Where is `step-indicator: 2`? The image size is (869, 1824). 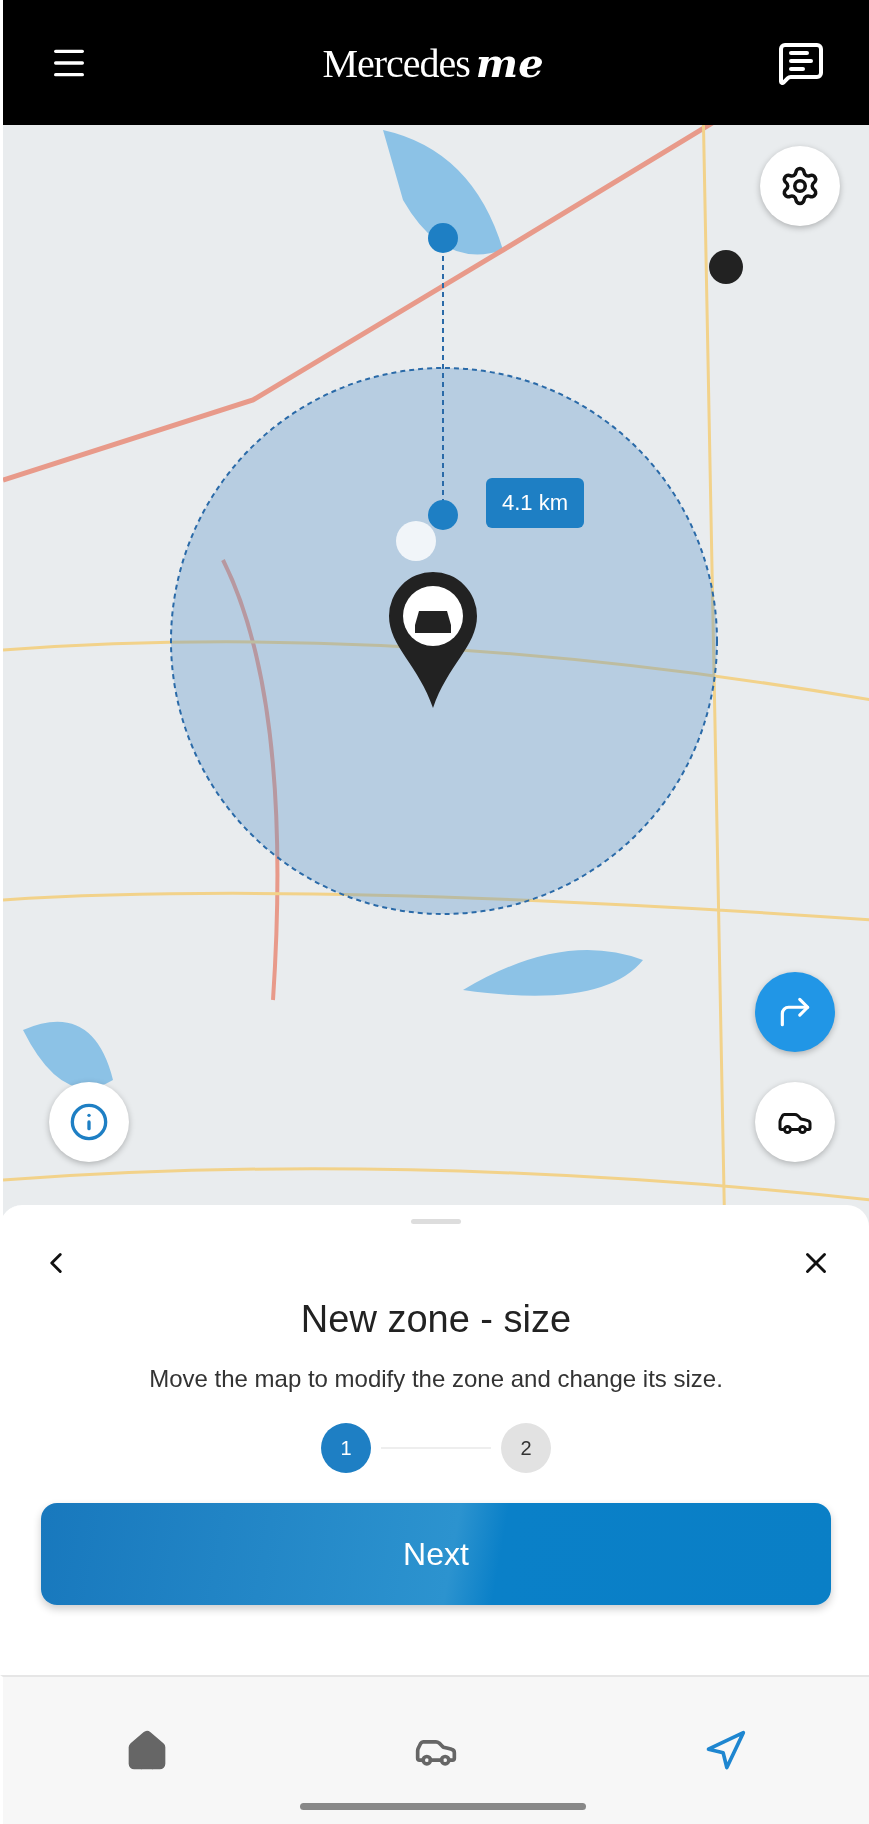
step-indicator: 2 is located at coordinates (526, 1448).